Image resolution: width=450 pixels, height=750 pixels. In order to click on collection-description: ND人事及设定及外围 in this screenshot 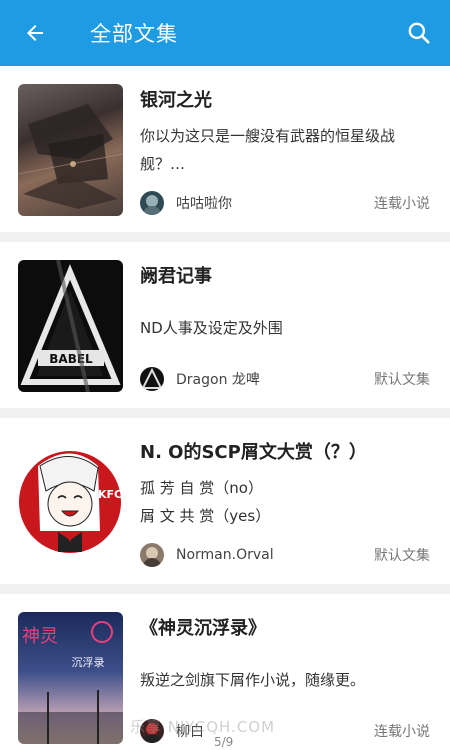, I will do `click(211, 328)`.